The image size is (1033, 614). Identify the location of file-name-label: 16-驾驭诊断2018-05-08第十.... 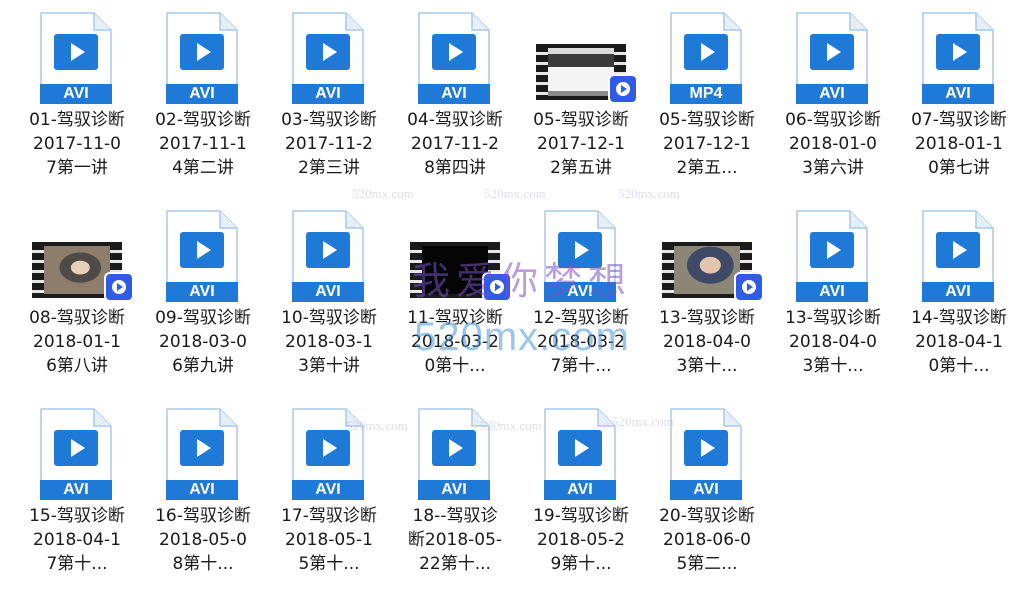
(203, 540).